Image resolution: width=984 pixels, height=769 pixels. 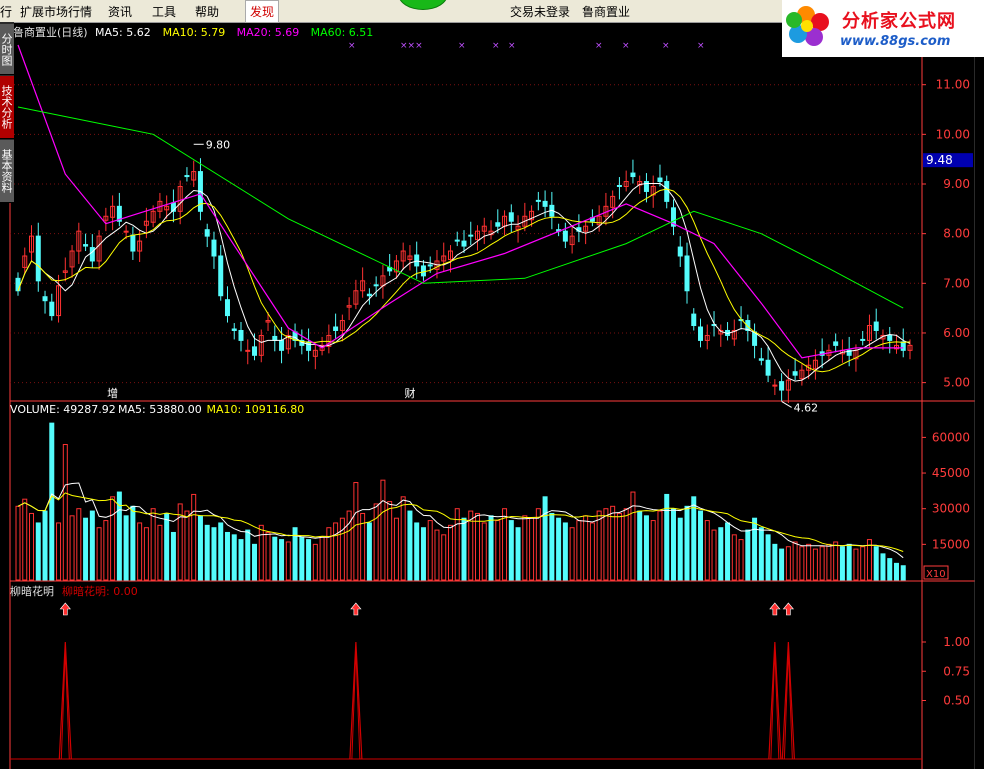 What do you see at coordinates (951, 437) in the screenshot?
I see `volume-tick-label: 60000` at bounding box center [951, 437].